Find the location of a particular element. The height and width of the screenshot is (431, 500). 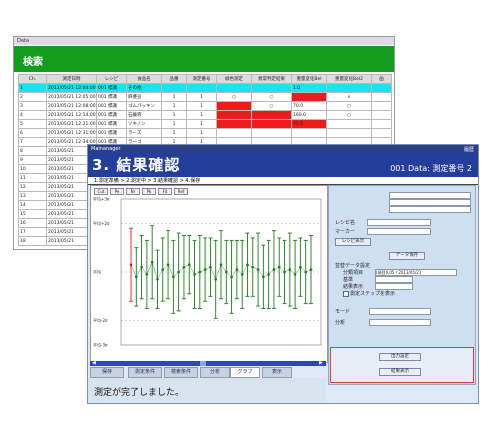

table-row: 4 2013/05/21 12:14:00 001 標識 石鹸液 1 1 160.0 ○ is located at coordinates (205, 115).